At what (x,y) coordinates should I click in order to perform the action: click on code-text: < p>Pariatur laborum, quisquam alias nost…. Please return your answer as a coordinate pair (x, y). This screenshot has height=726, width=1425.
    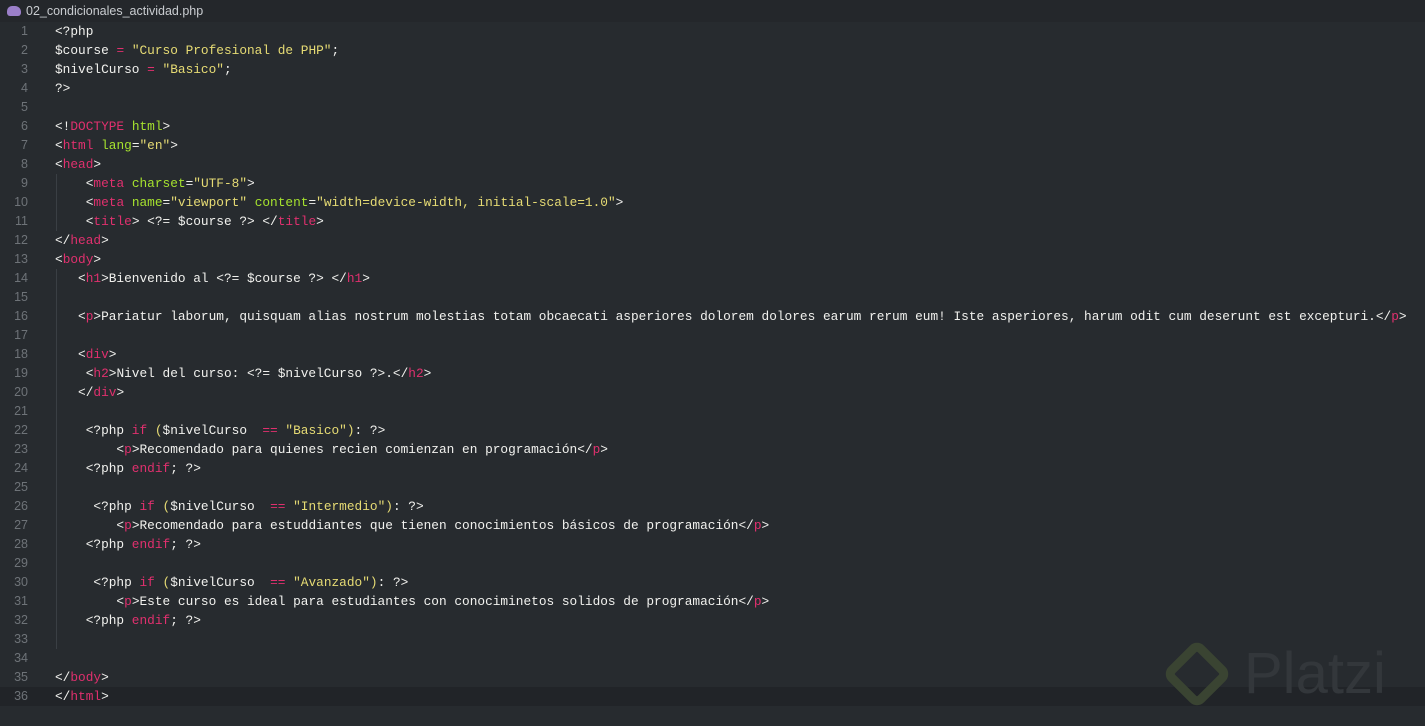
    Looking at the image, I should click on (731, 316).